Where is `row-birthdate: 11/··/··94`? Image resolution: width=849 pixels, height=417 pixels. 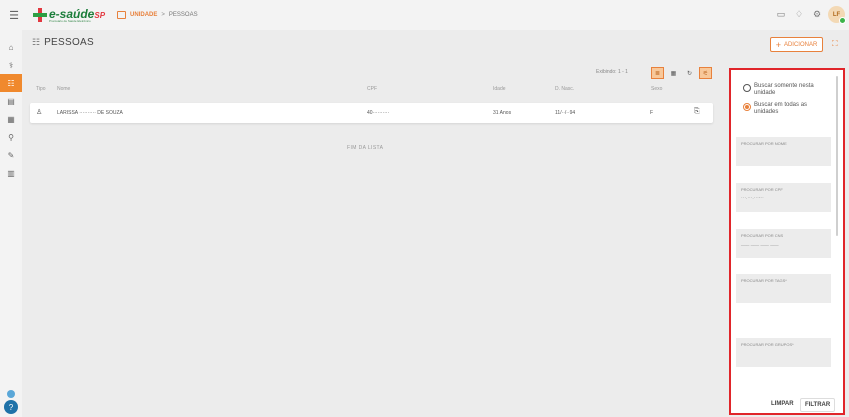
row-birthdate: 11/··/··94 is located at coordinates (565, 113).